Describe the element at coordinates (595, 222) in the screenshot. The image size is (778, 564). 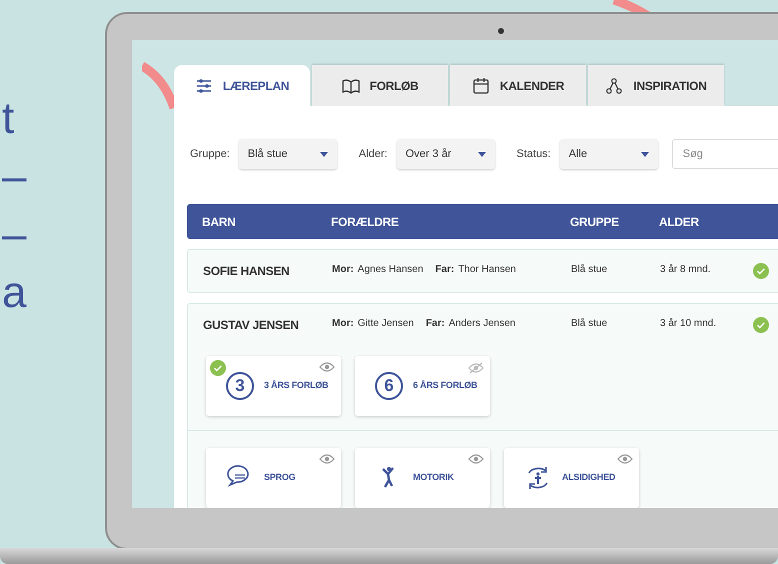
I see `column-header: GRUPPE` at that location.